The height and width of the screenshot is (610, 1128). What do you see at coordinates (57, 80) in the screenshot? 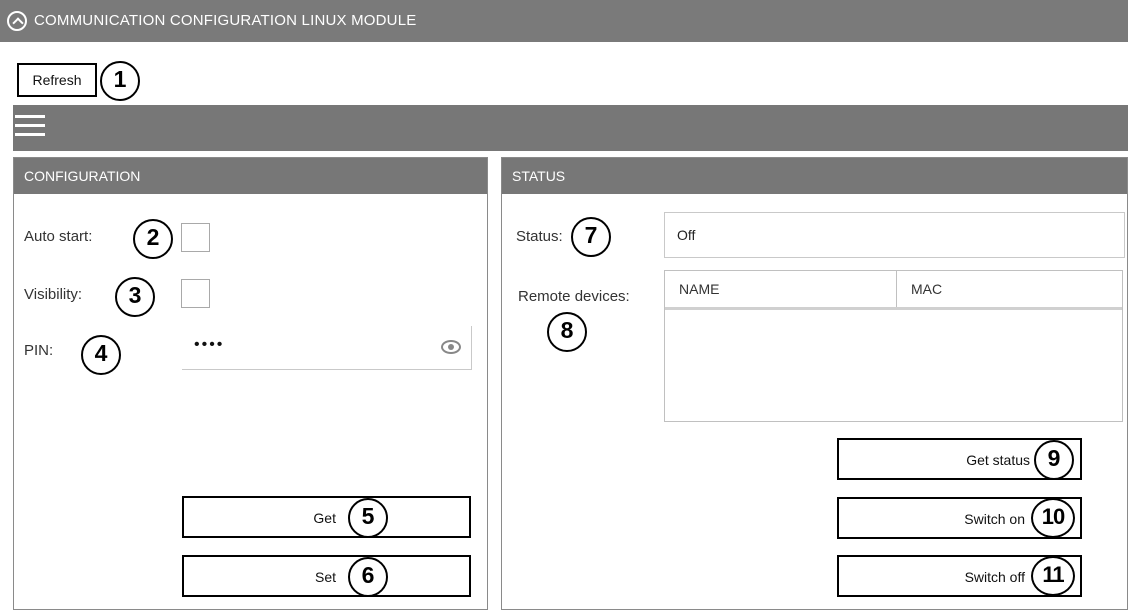
I see `refresh-button: Refresh` at bounding box center [57, 80].